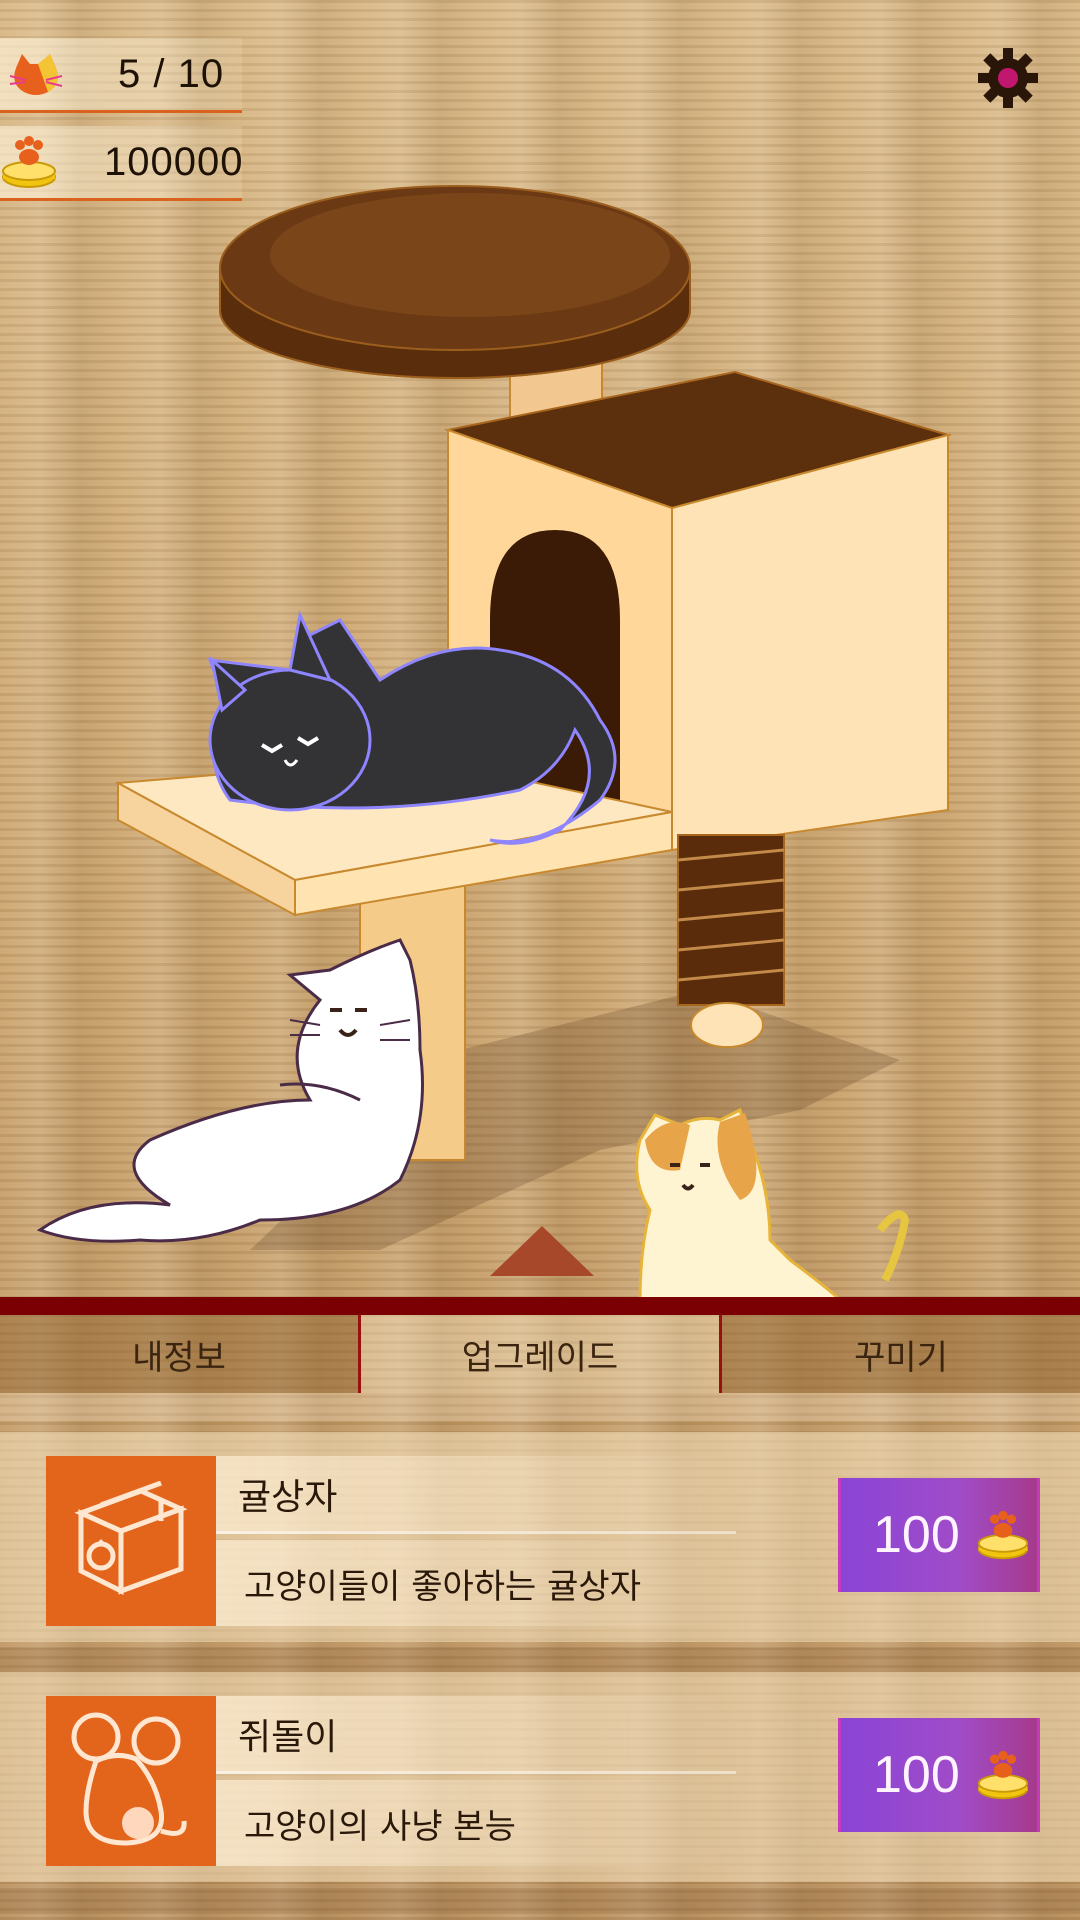 This screenshot has width=1080, height=1920. What do you see at coordinates (131, 1541) in the screenshot?
I see `box-icon` at bounding box center [131, 1541].